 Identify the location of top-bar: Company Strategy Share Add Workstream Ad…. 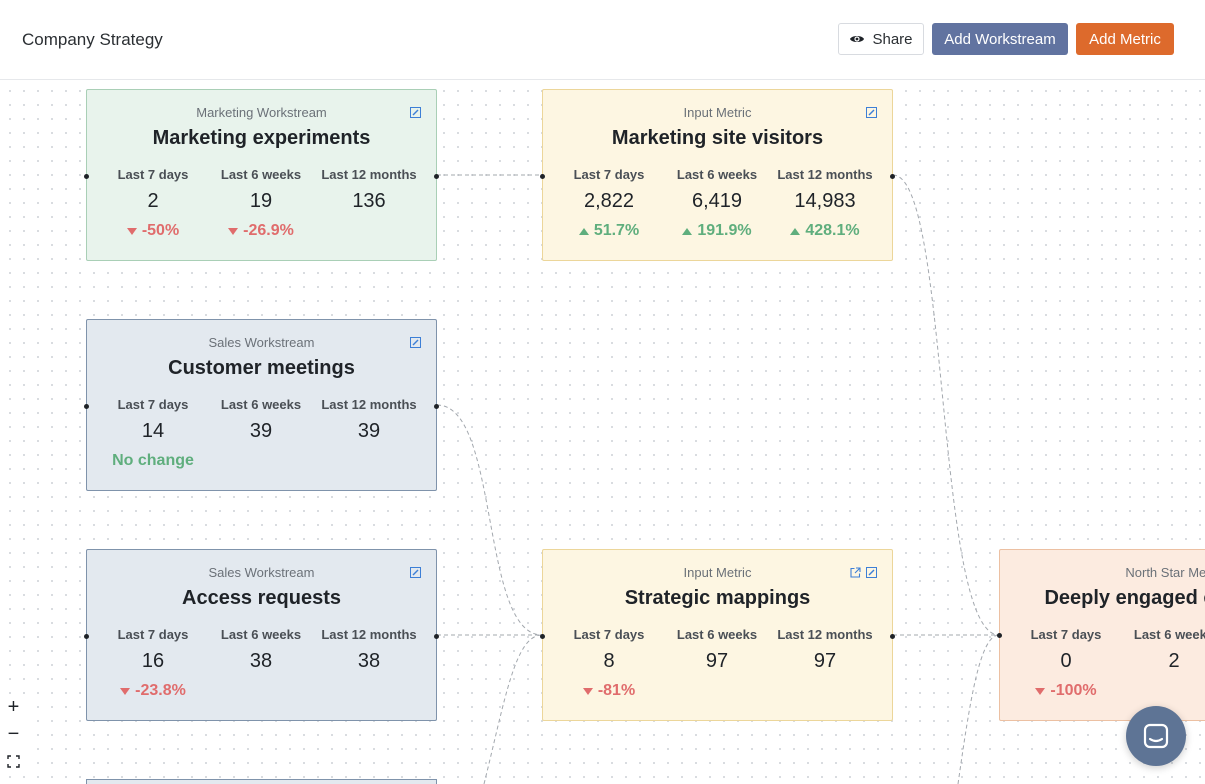
(602, 40).